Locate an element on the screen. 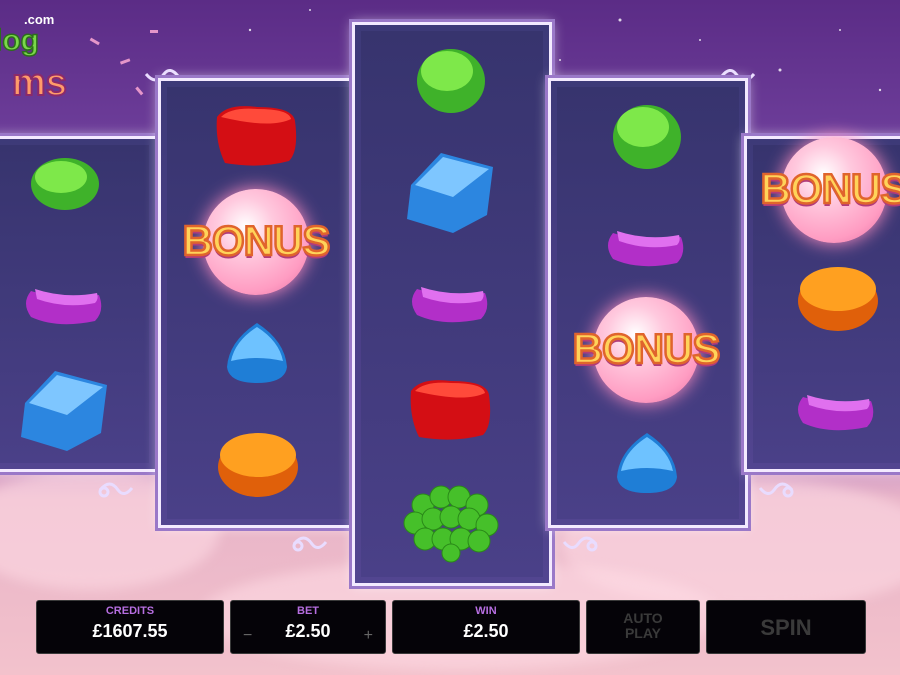 This screenshot has width=900, height=675. autoplay-button: AUTO PLAY is located at coordinates (643, 627).